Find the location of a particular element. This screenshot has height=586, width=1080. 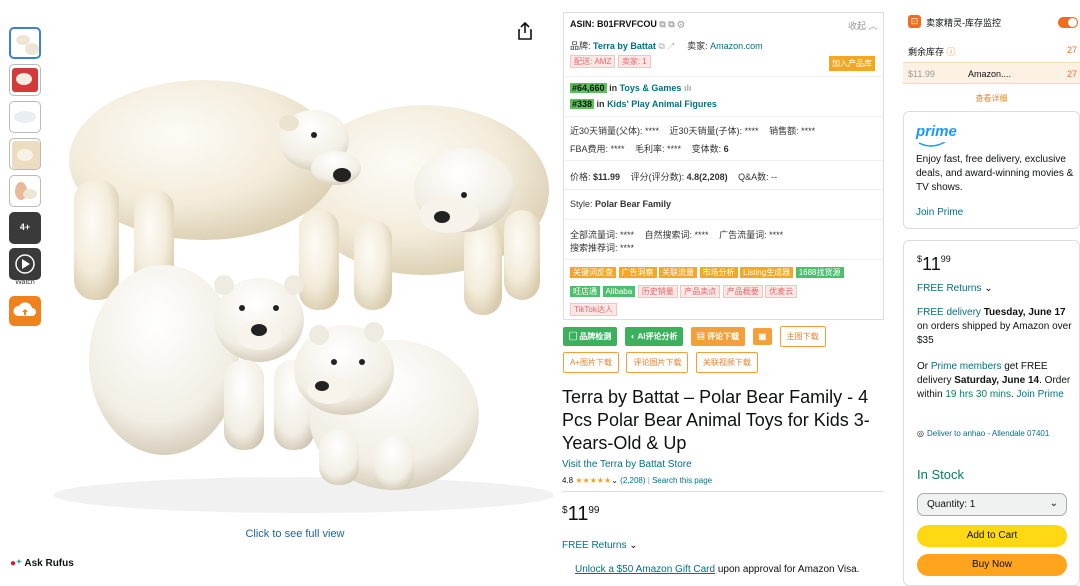

store-link: Visit the Terra by Battat Store is located at coordinates (627, 464).